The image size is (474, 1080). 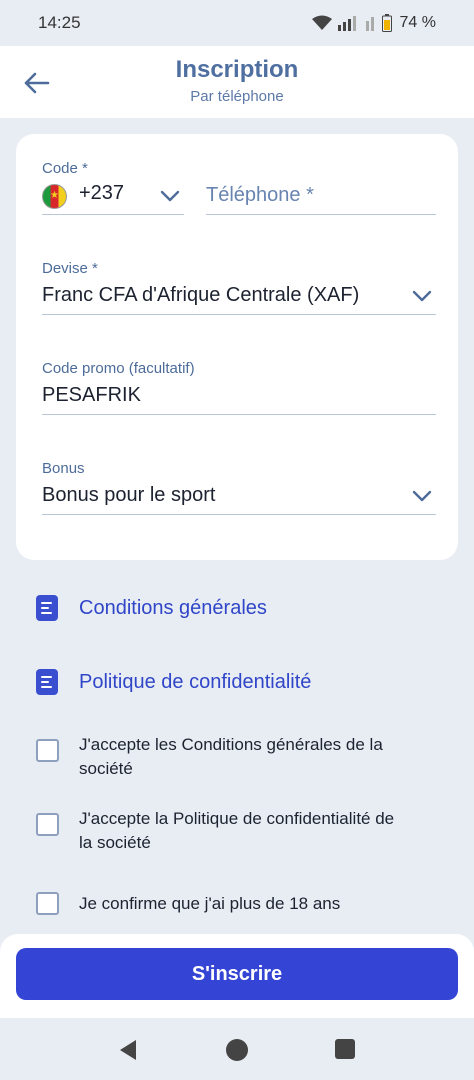 I want to click on privacy-link: Politique de confidentialité, so click(x=173, y=682).